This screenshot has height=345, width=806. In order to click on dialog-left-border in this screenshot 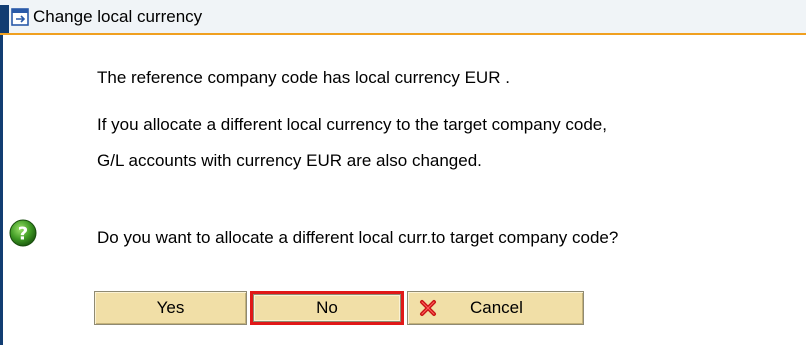, I will do `click(1, 190)`.